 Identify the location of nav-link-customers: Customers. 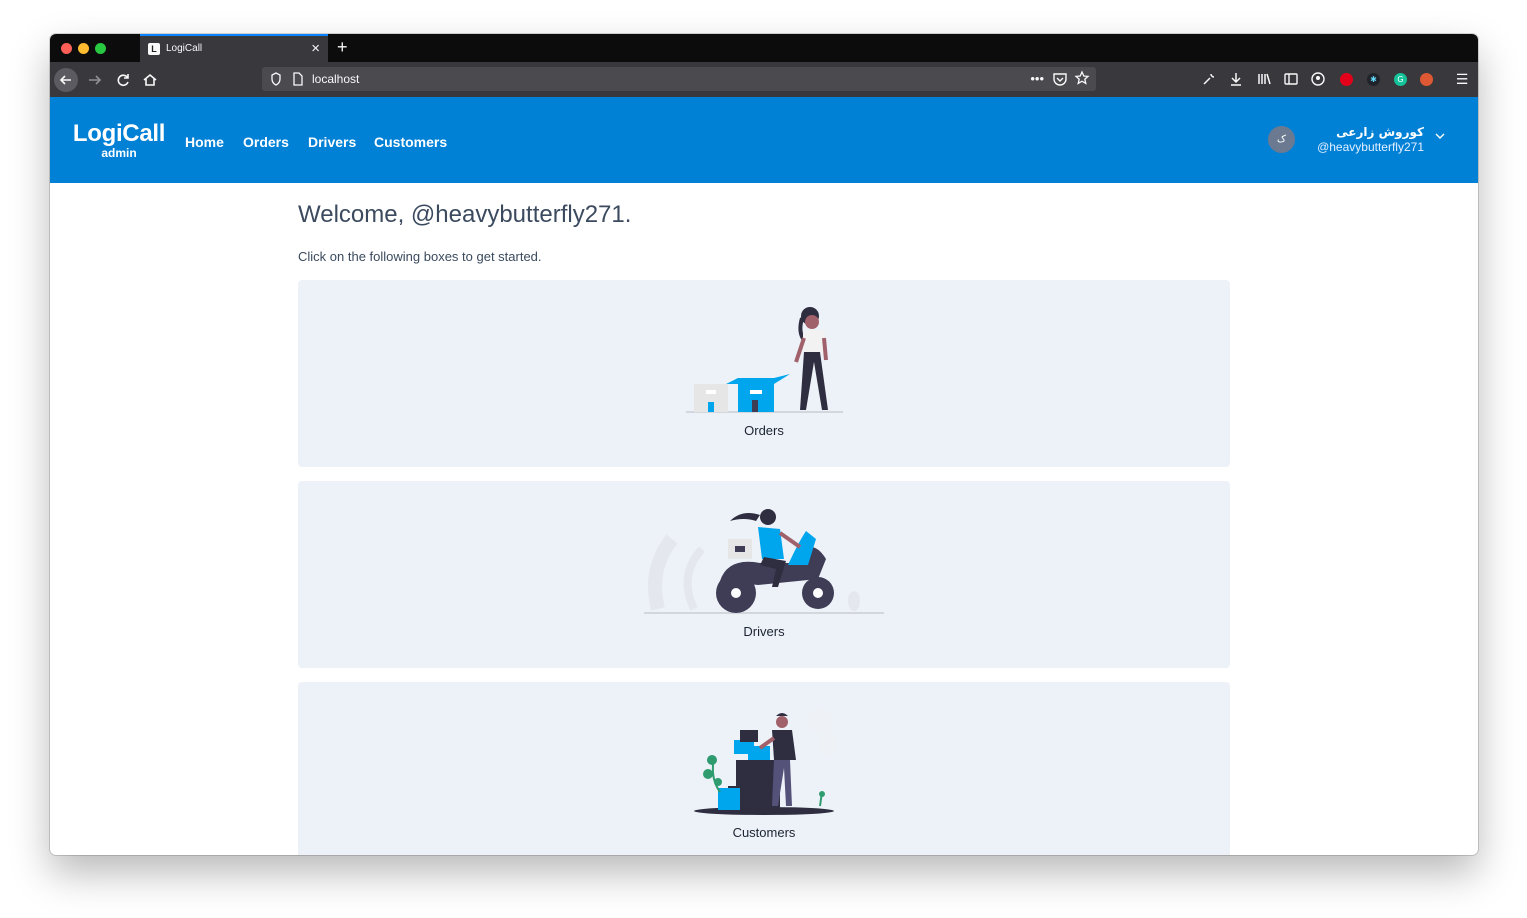
(410, 142).